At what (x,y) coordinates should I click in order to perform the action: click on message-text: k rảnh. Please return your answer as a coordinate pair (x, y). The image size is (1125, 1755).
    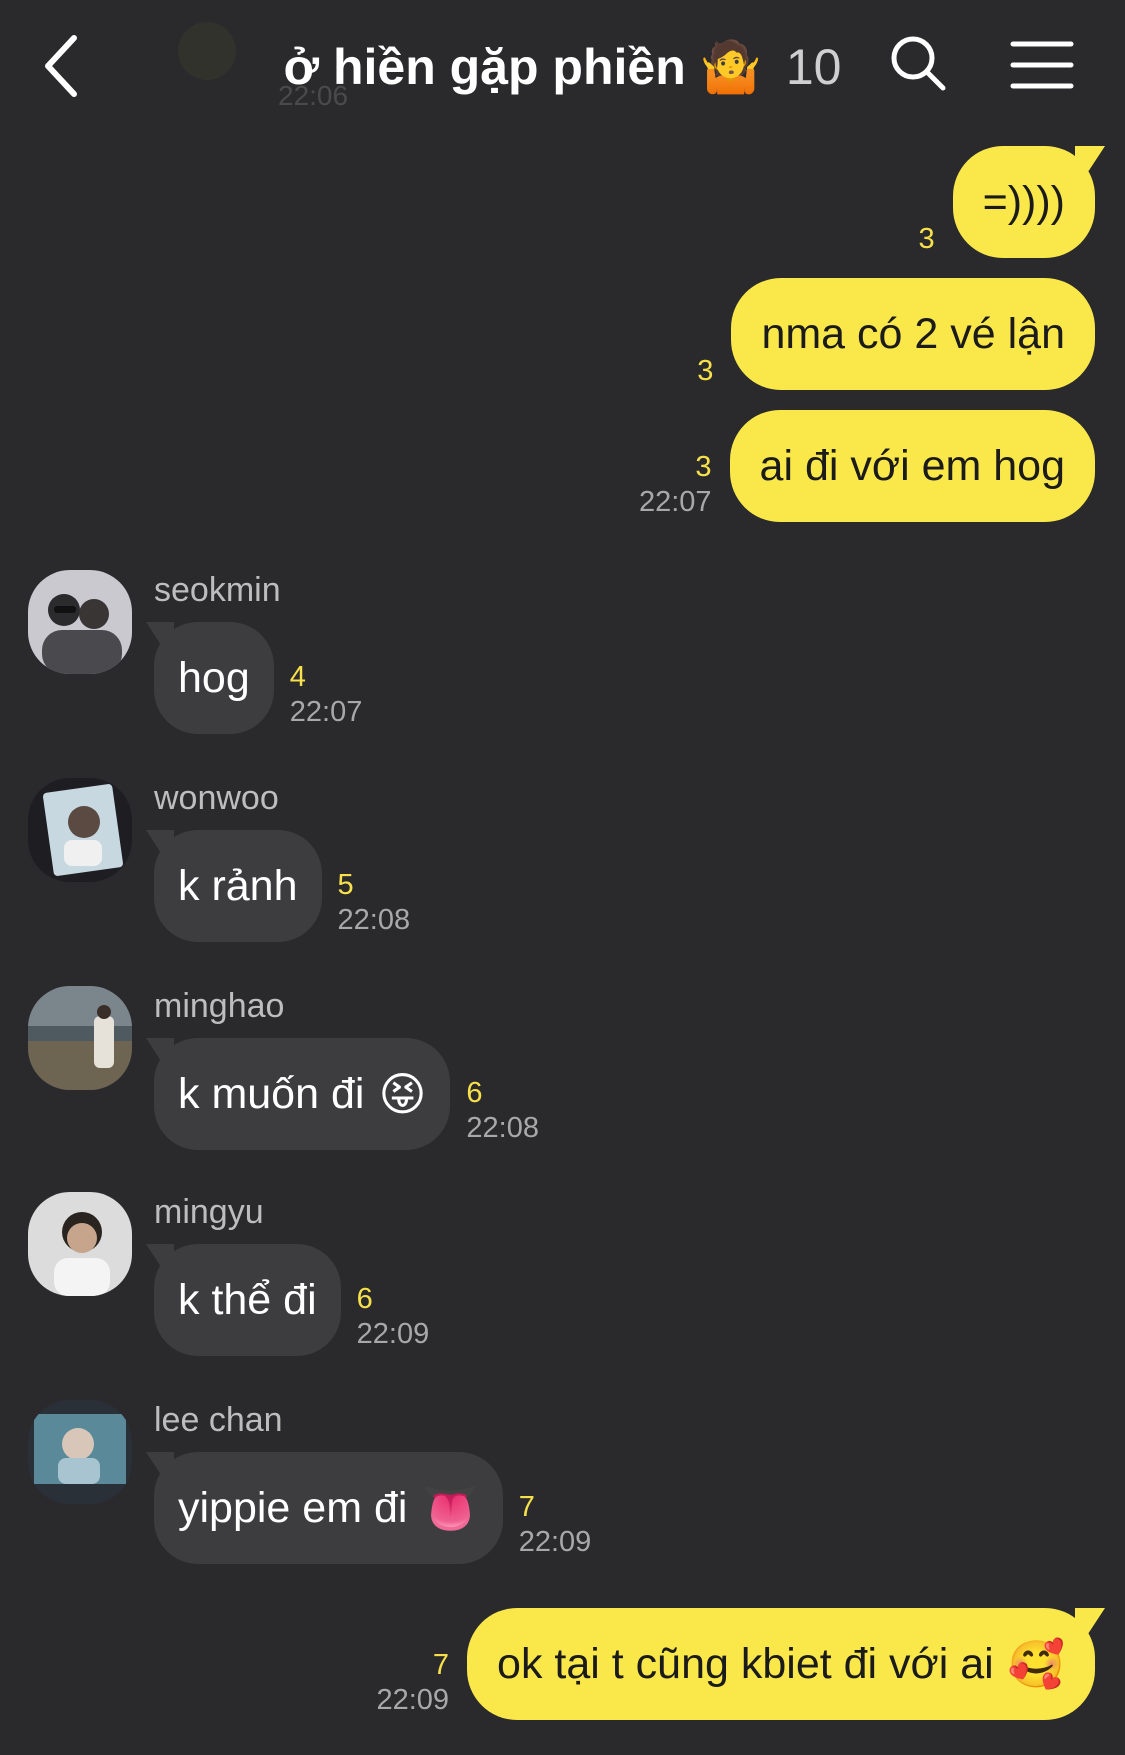
    Looking at the image, I should click on (238, 886).